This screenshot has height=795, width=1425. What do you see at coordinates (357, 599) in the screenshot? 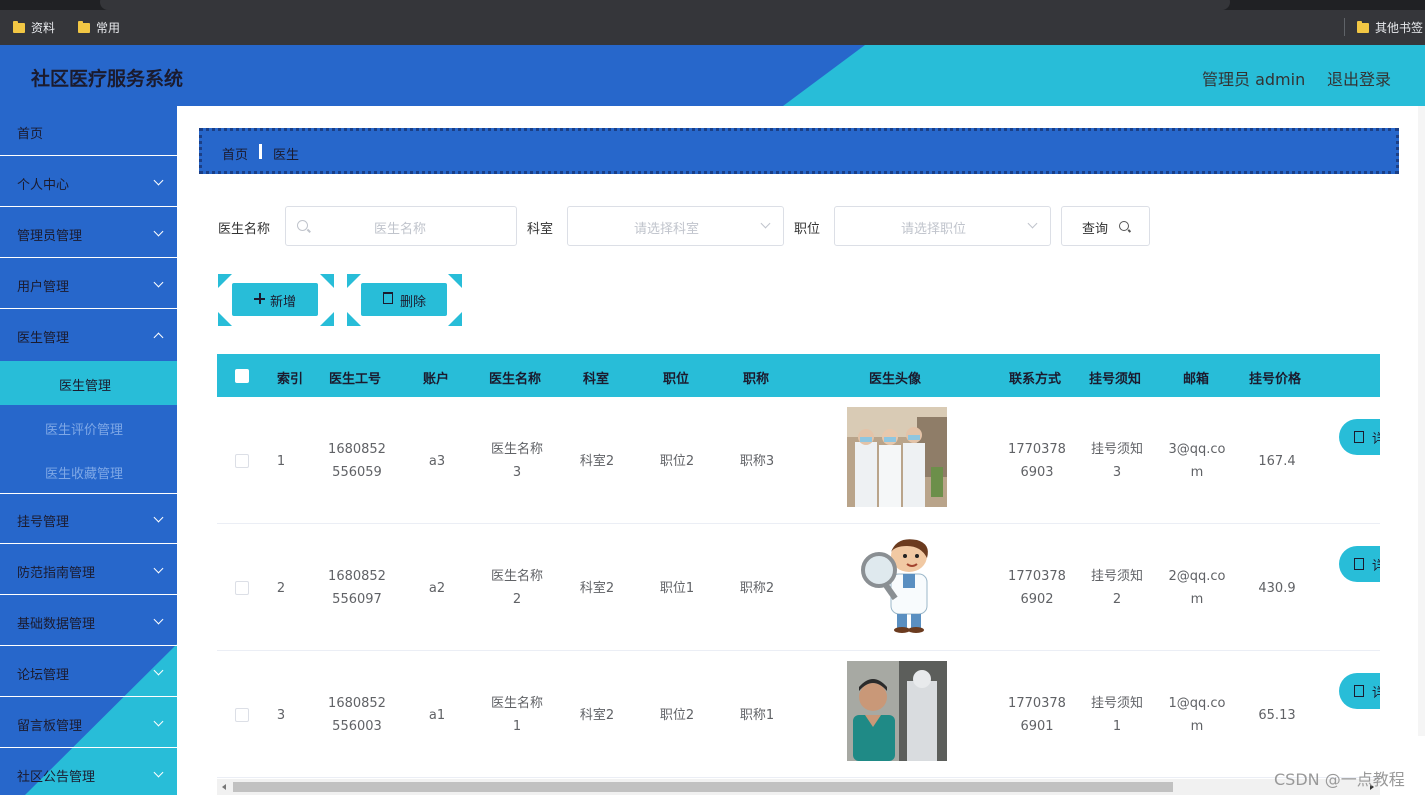
I see `cell-line: 556097` at bounding box center [357, 599].